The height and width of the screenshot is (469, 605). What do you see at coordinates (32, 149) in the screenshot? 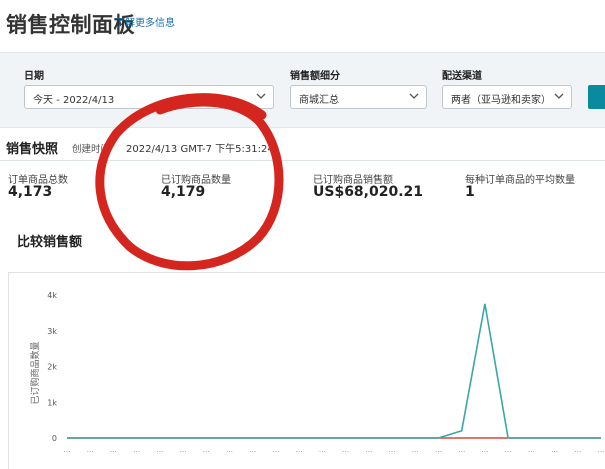
I see `snapshot-title: 销售快照` at bounding box center [32, 149].